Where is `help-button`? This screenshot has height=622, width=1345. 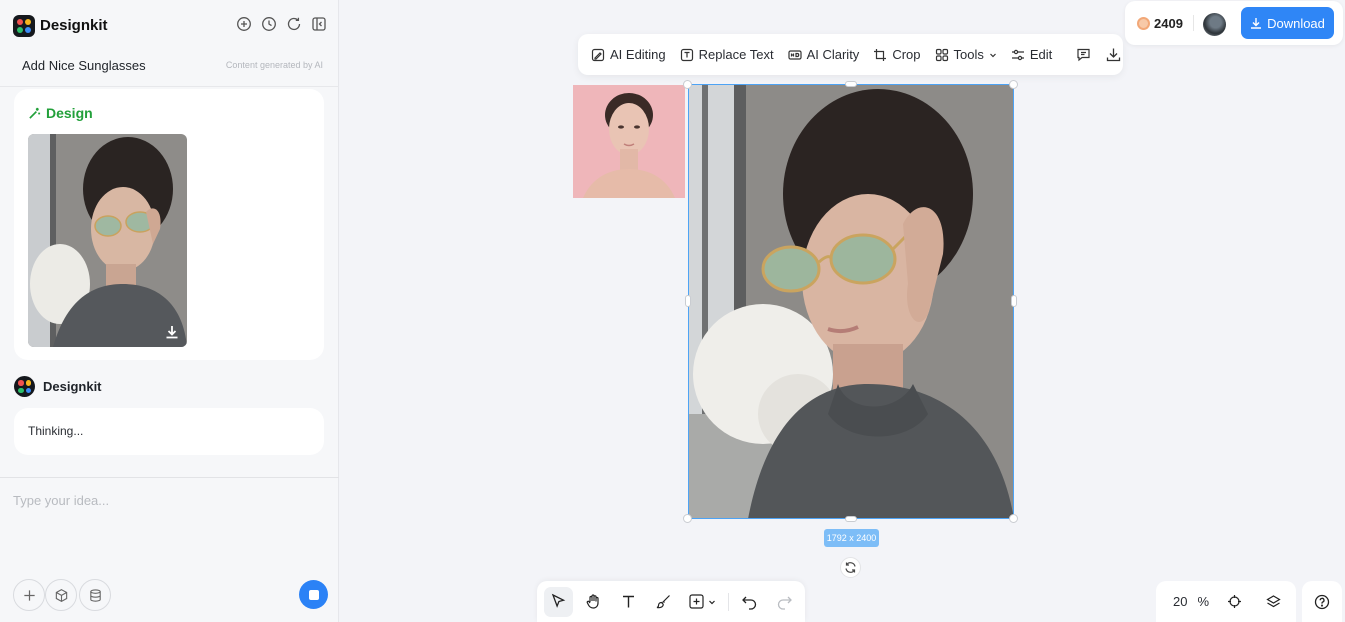
help-button is located at coordinates (1322, 601).